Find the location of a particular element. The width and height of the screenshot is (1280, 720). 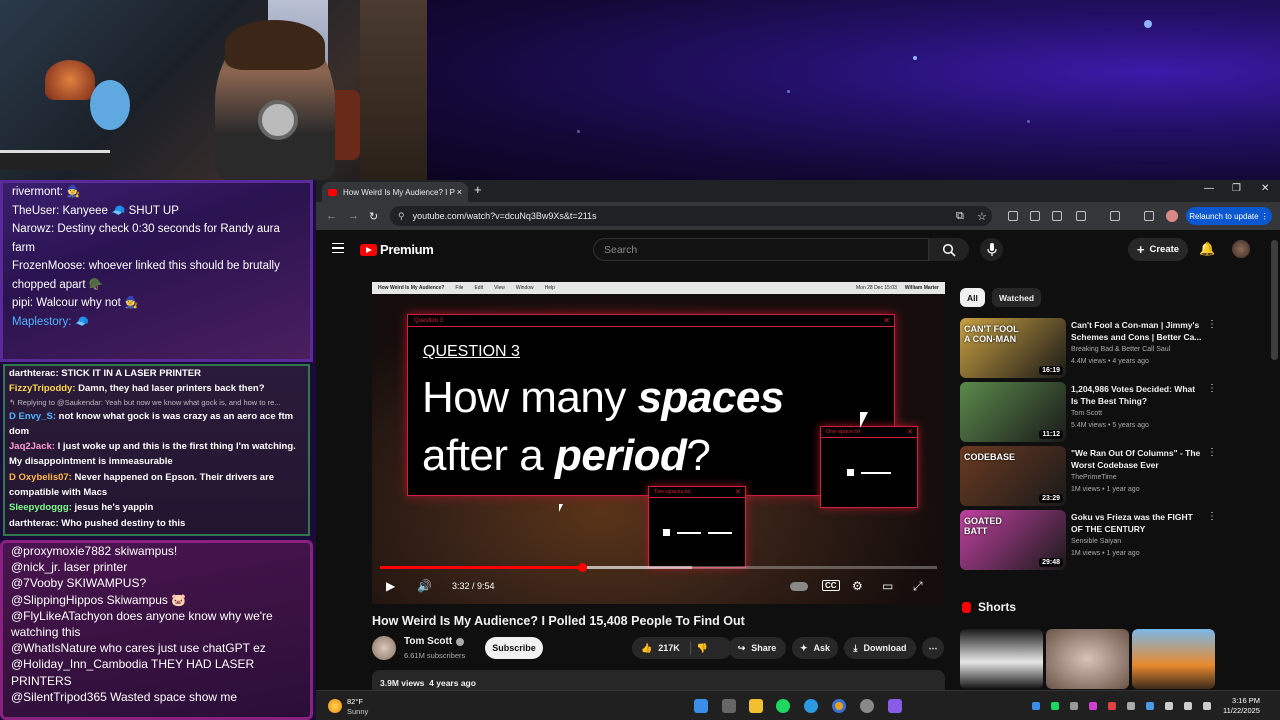

recommendation-thumbnail: CODEBASE 23:29 is located at coordinates (1013, 476).